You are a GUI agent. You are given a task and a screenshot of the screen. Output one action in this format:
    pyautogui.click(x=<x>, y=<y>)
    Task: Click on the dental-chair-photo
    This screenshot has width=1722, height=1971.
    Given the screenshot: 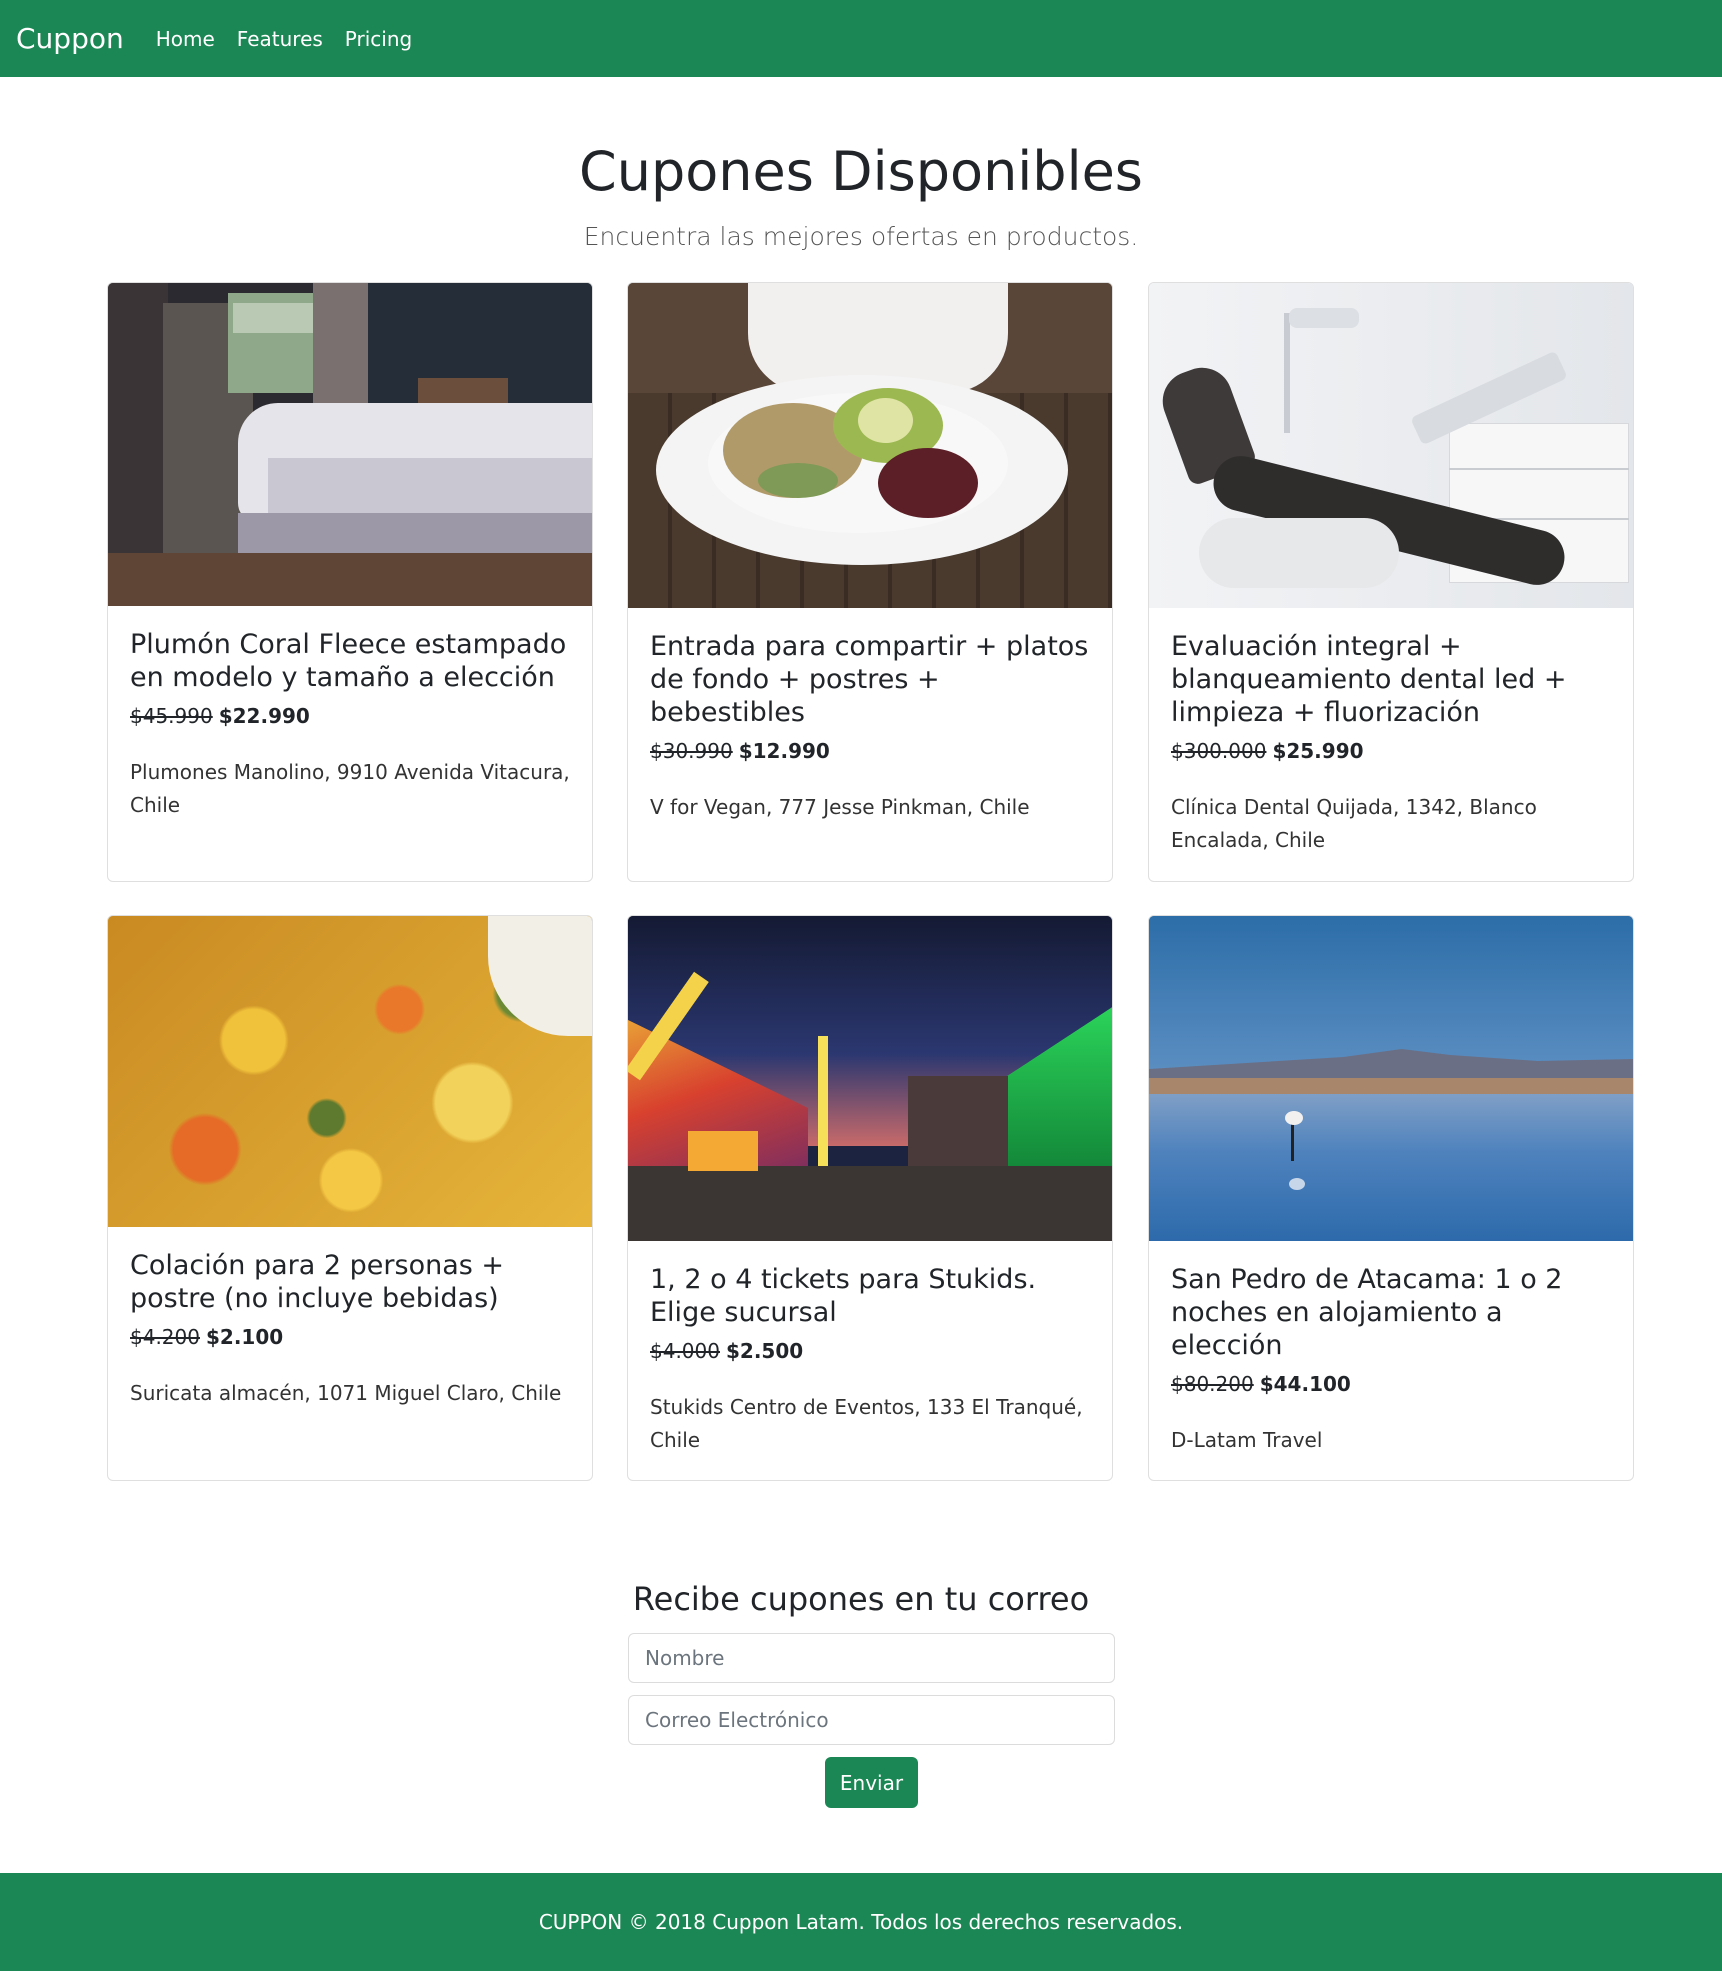 What is the action you would take?
    pyautogui.click(x=1391, y=445)
    